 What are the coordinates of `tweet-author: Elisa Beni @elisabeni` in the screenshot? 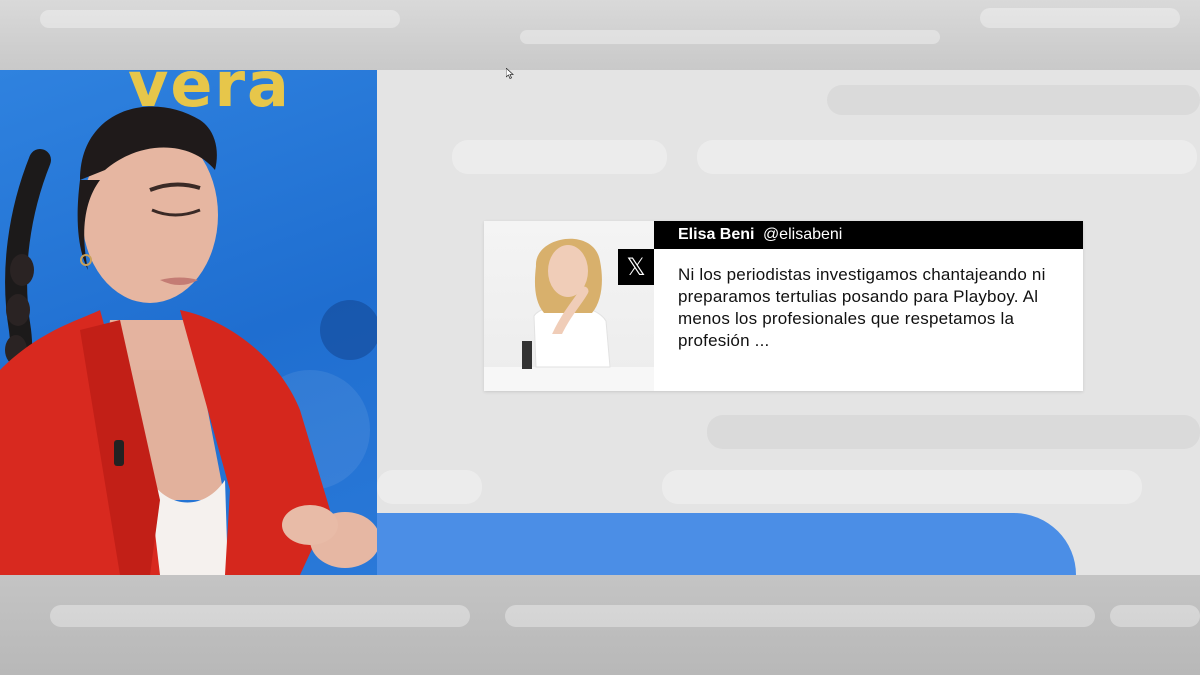 It's located at (868, 235).